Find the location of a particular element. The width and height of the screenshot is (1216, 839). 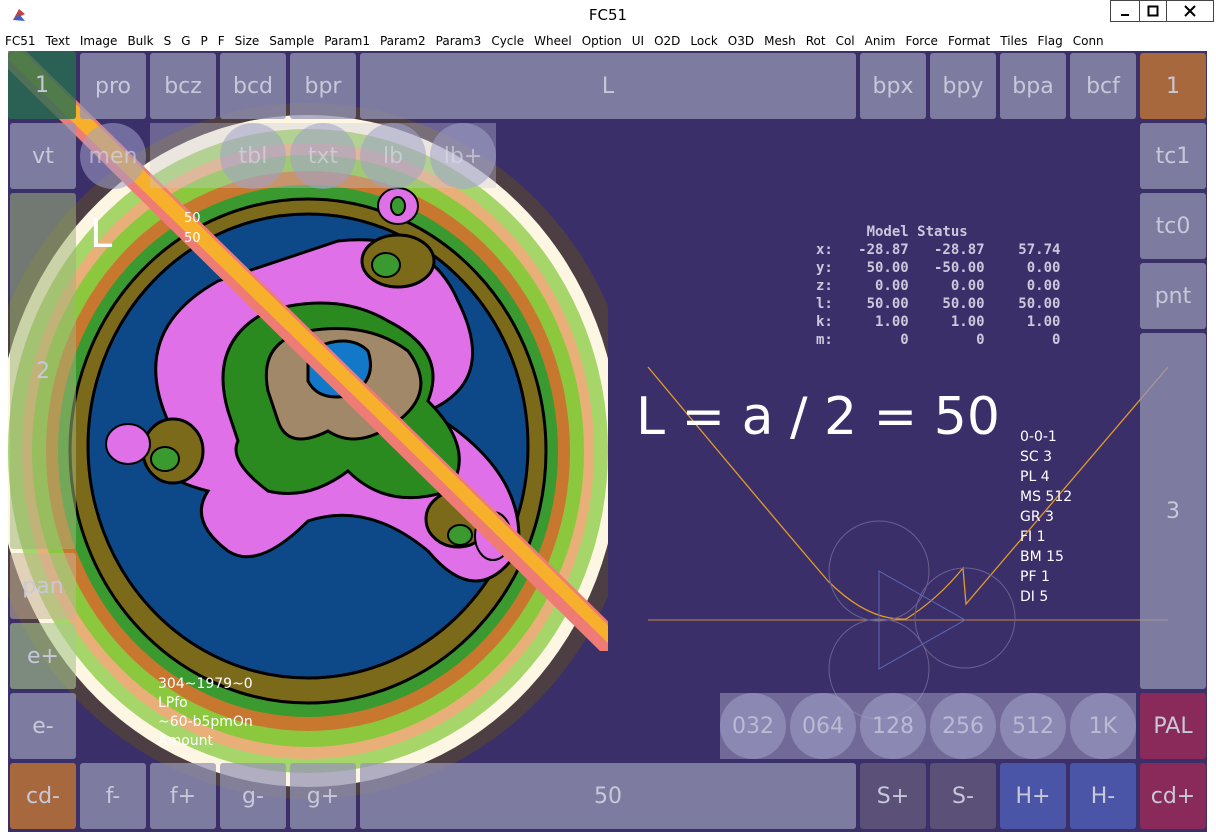

menu-item-force: Force is located at coordinates (921, 41).